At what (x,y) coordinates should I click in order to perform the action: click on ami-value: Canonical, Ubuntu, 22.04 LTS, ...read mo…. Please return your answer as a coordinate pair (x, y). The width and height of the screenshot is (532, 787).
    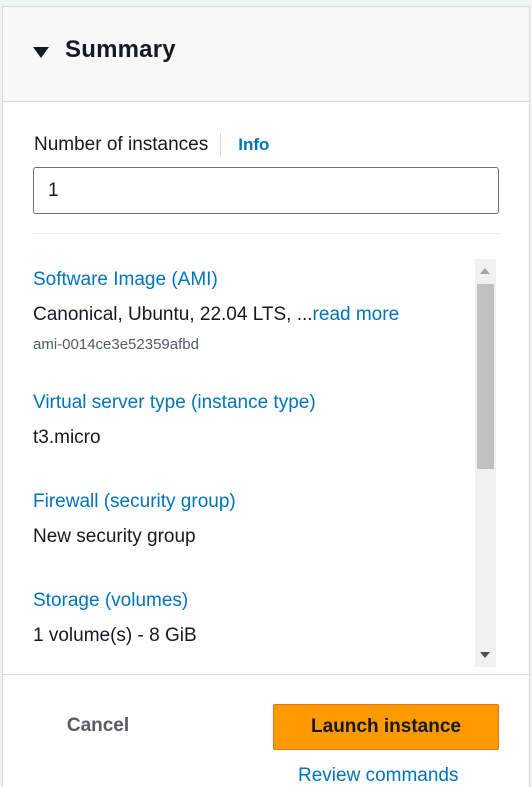
    Looking at the image, I should click on (216, 315).